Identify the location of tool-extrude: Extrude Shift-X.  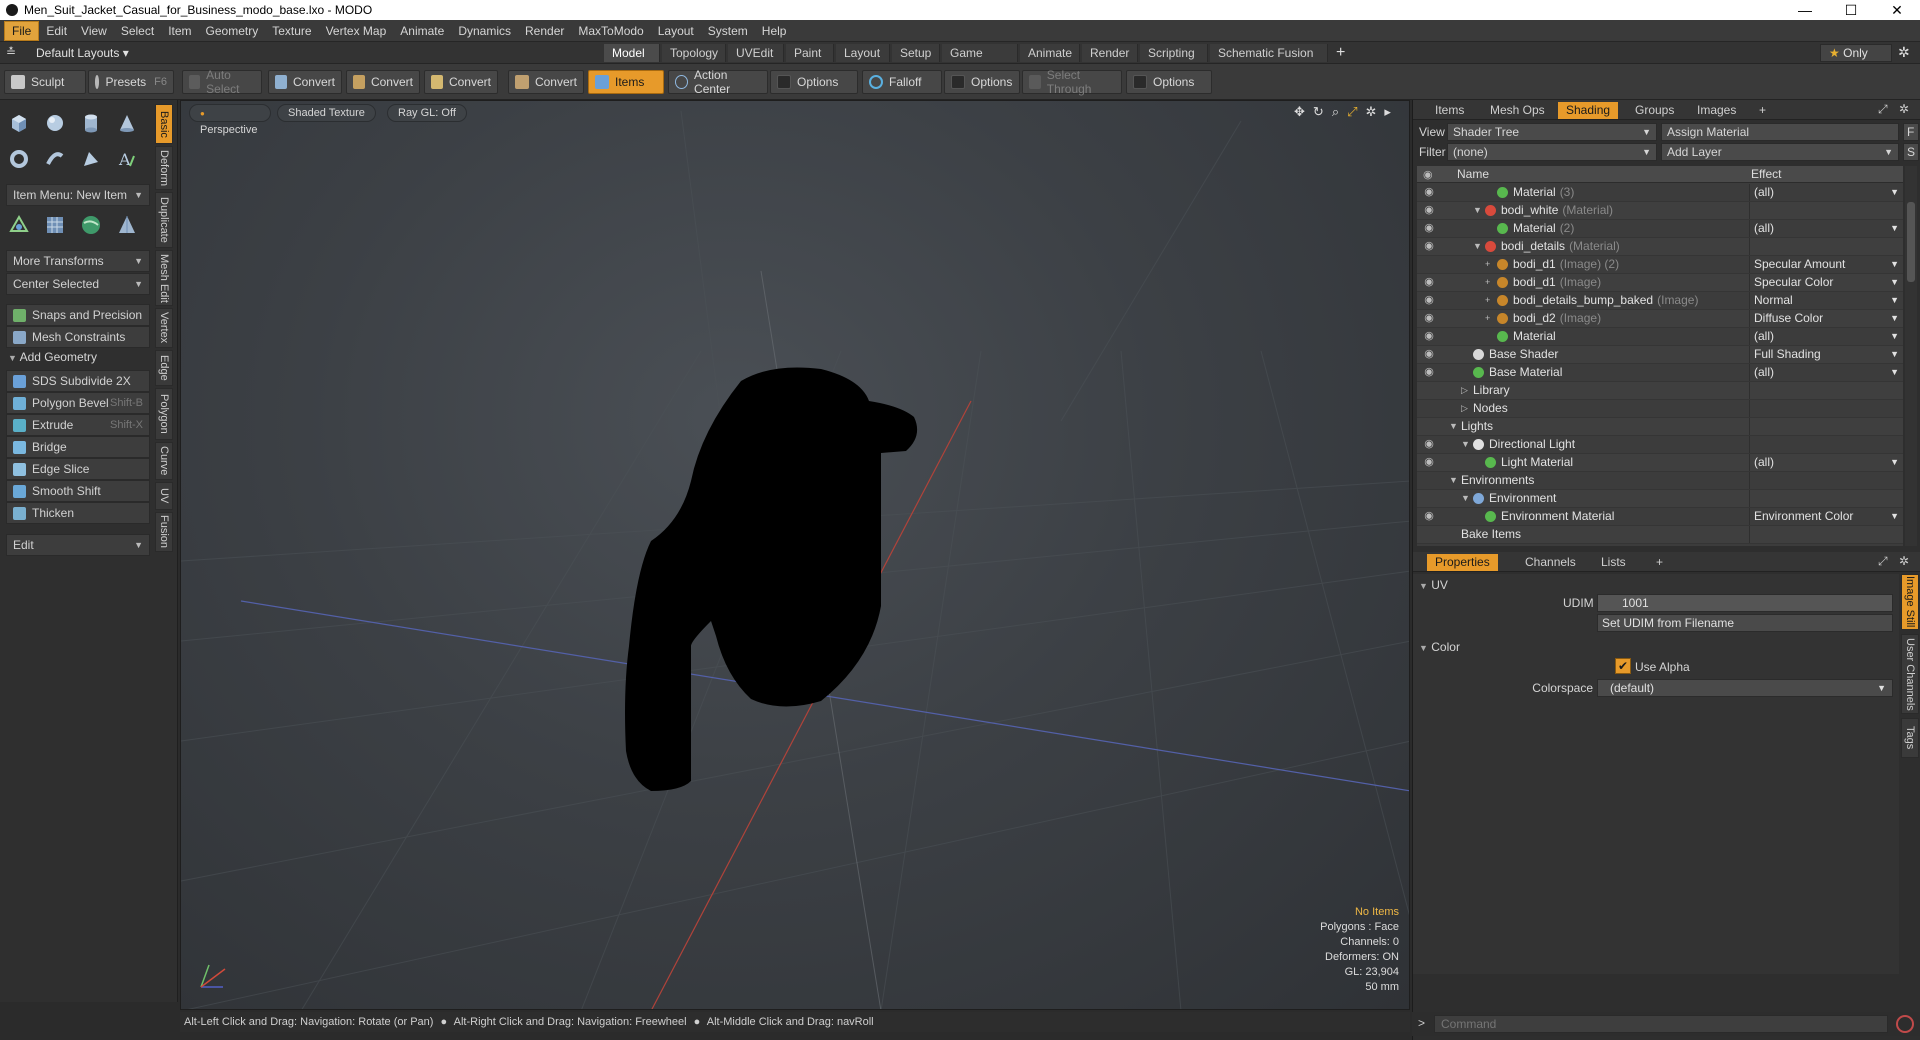
(78, 425).